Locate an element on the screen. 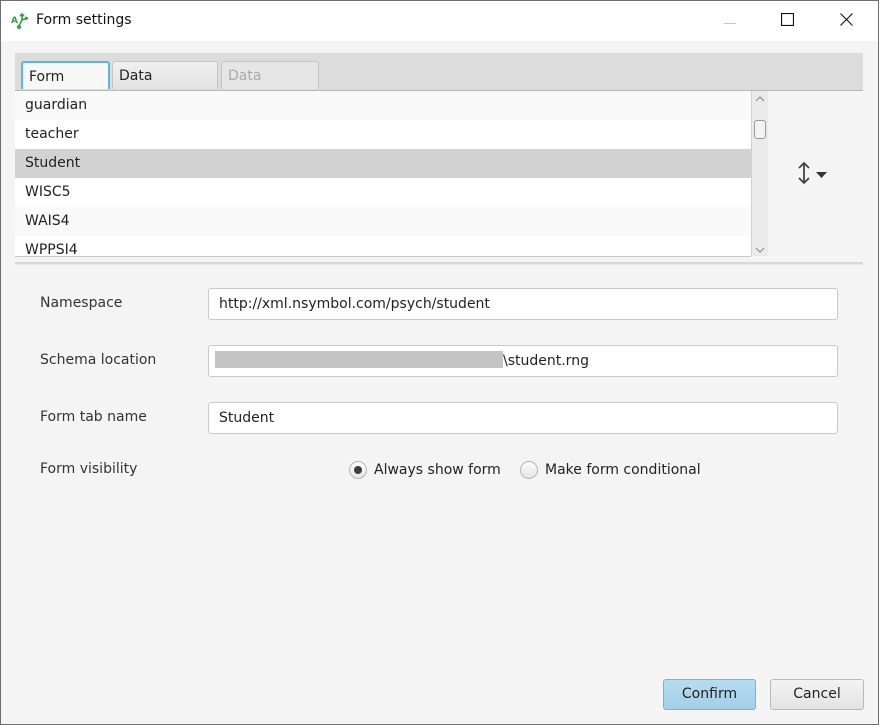 The height and width of the screenshot is (725, 879). close-button is located at coordinates (846, 21).